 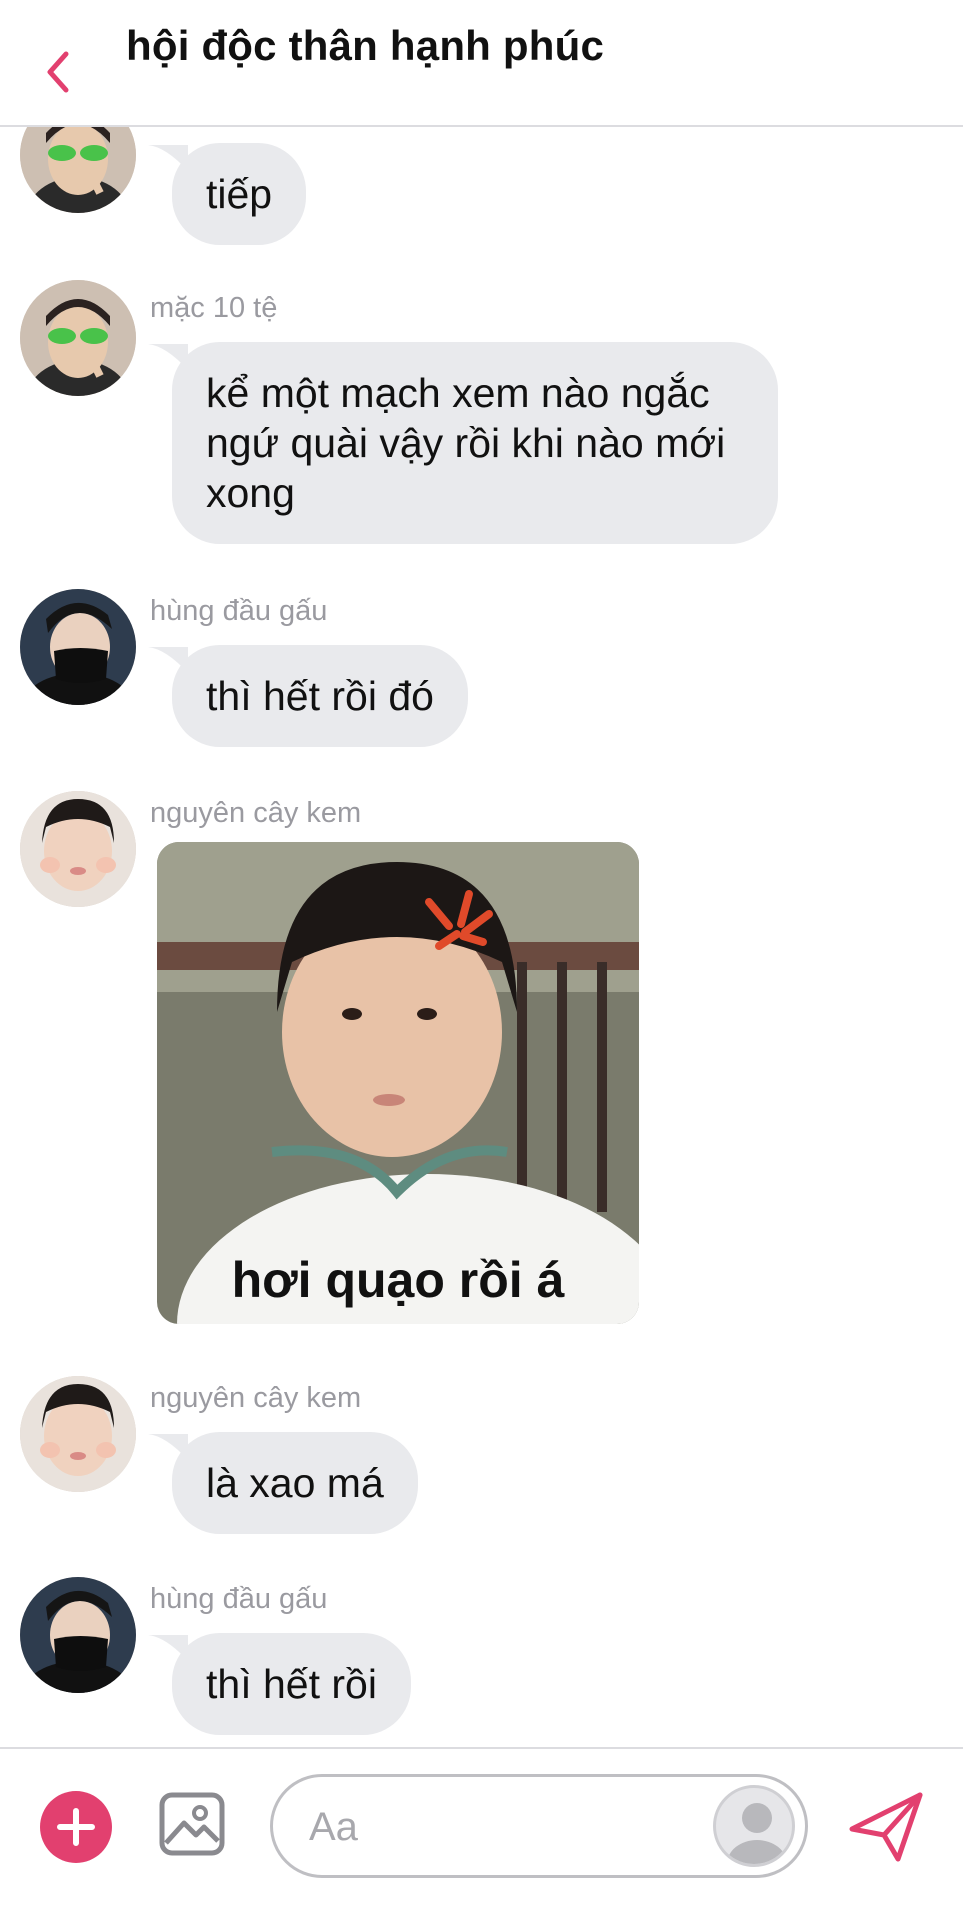 I want to click on plus-icon, so click(x=76, y=1827).